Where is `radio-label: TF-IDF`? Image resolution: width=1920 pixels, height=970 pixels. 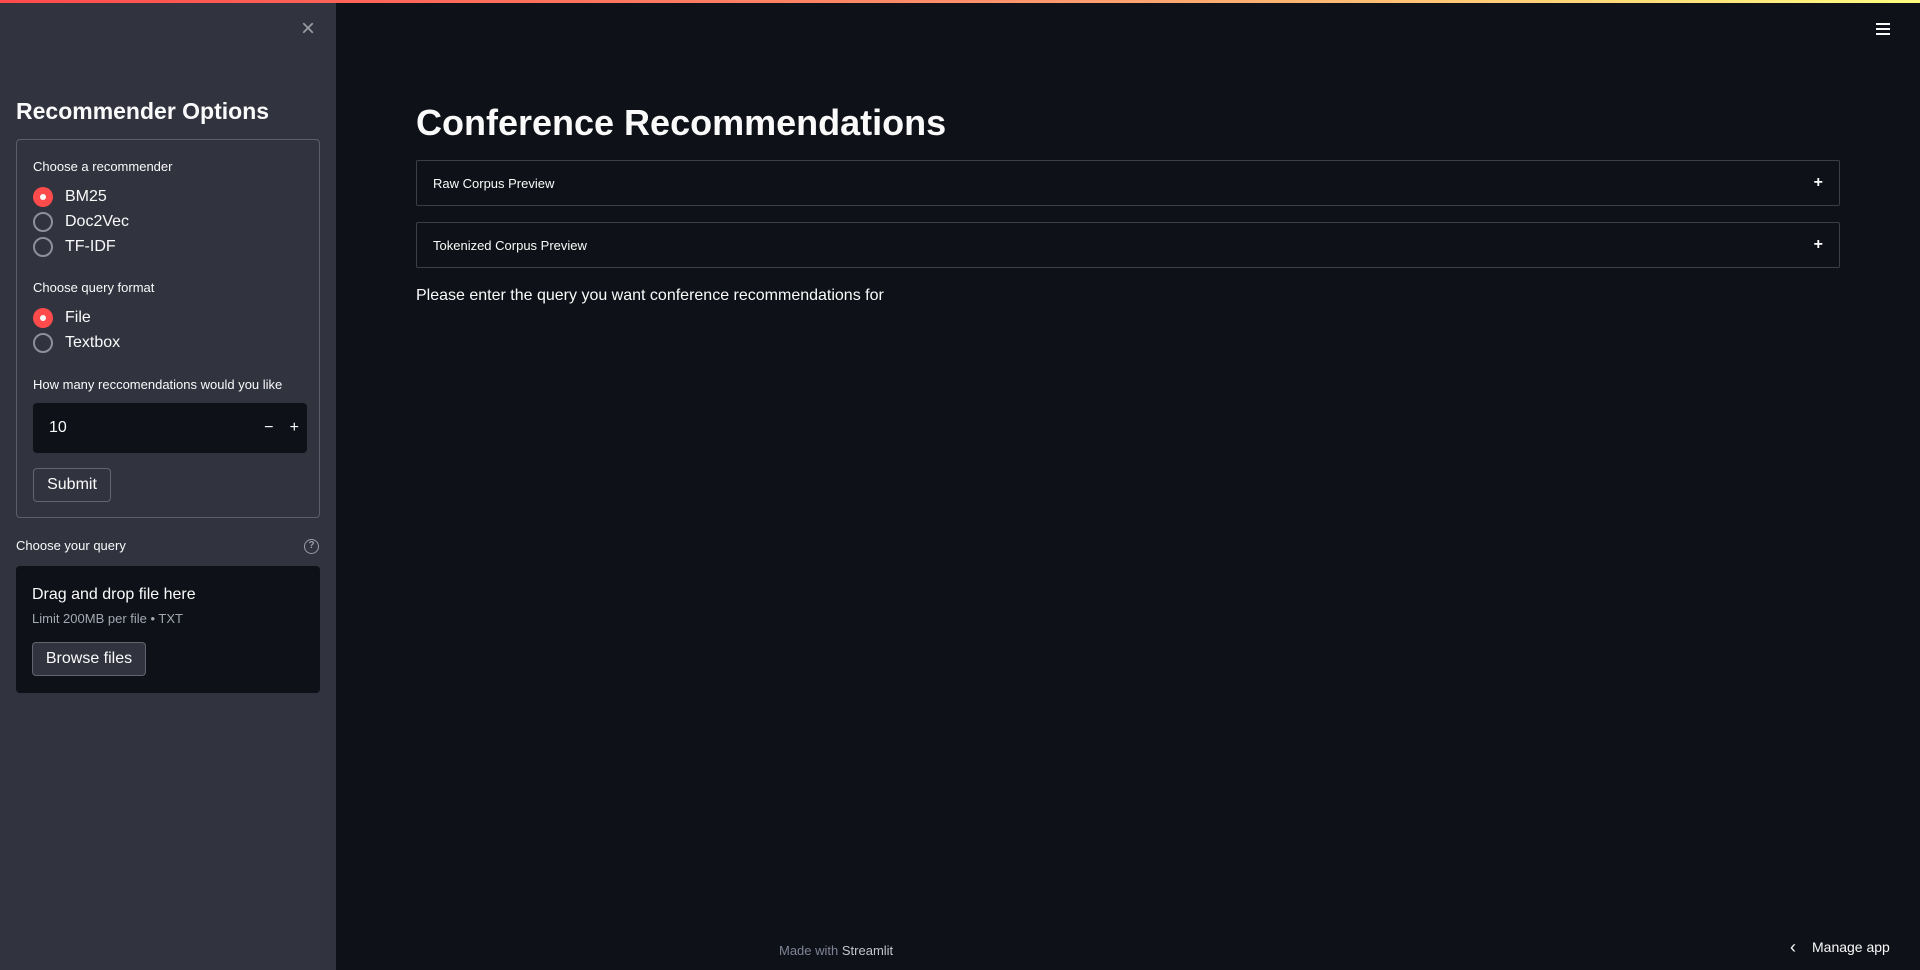
radio-label: TF-IDF is located at coordinates (90, 246).